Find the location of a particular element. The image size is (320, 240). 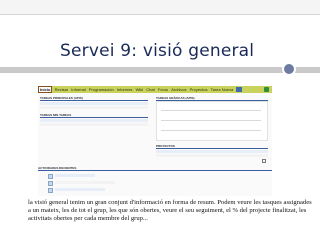

tasks-chart-area is located at coordinates (212, 121).